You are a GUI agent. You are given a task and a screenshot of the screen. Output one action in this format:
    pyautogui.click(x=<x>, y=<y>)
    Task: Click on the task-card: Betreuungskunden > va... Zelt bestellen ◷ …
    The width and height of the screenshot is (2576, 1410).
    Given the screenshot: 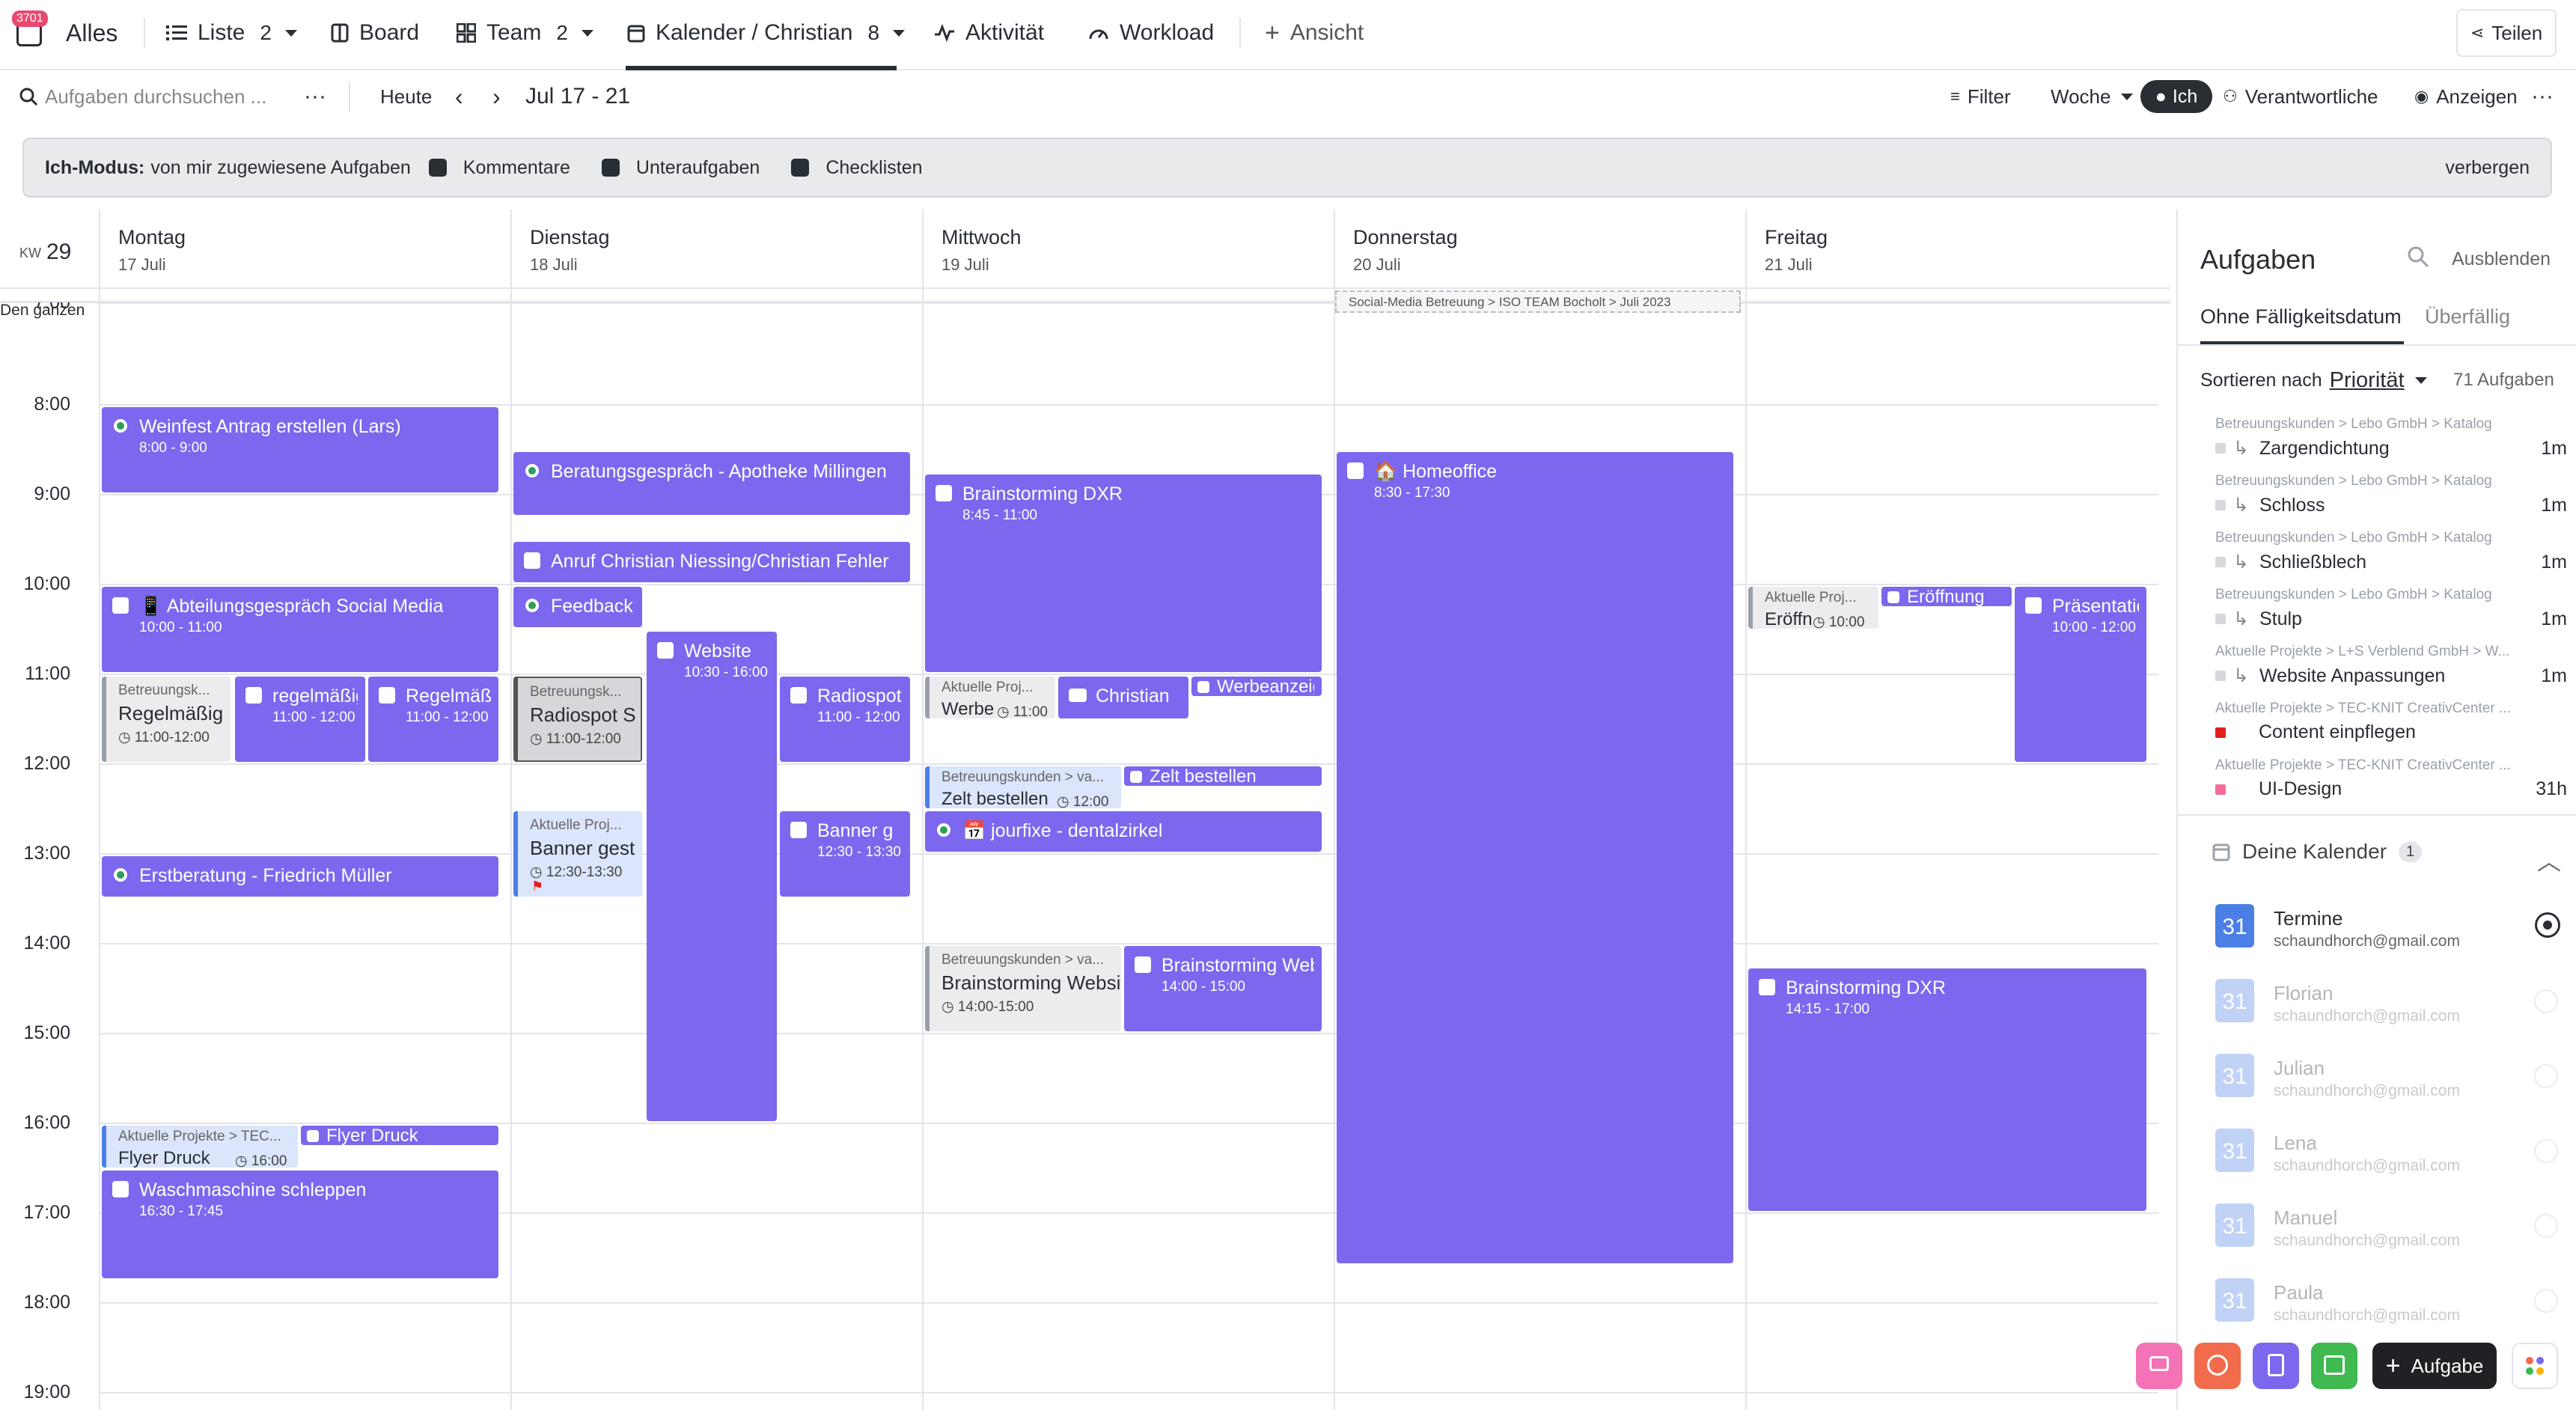 What is the action you would take?
    pyautogui.click(x=1023, y=787)
    